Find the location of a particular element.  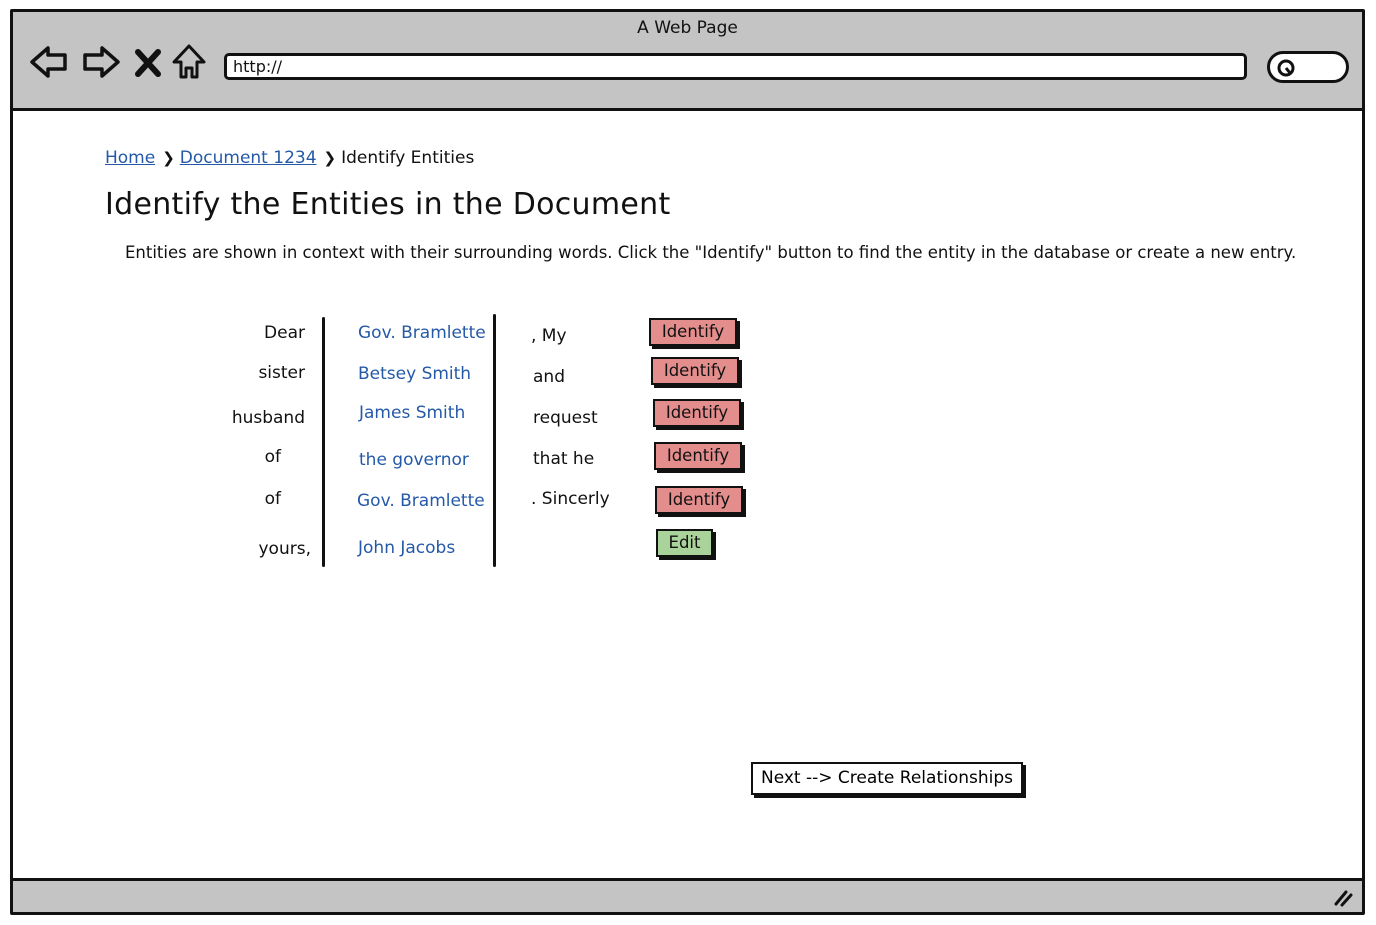

back-arrow-icon is located at coordinates (49, 62).